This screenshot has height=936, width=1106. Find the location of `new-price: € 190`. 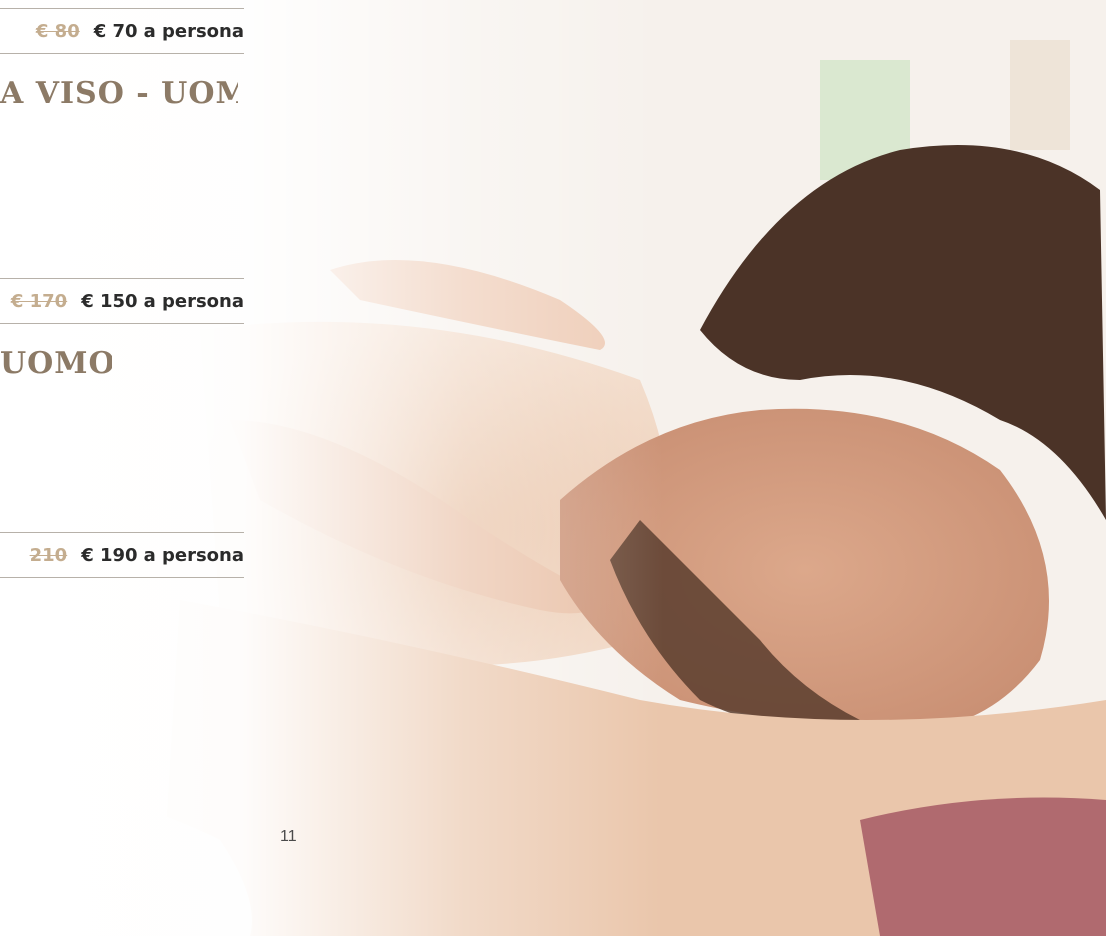

new-price: € 190 is located at coordinates (109, 555).